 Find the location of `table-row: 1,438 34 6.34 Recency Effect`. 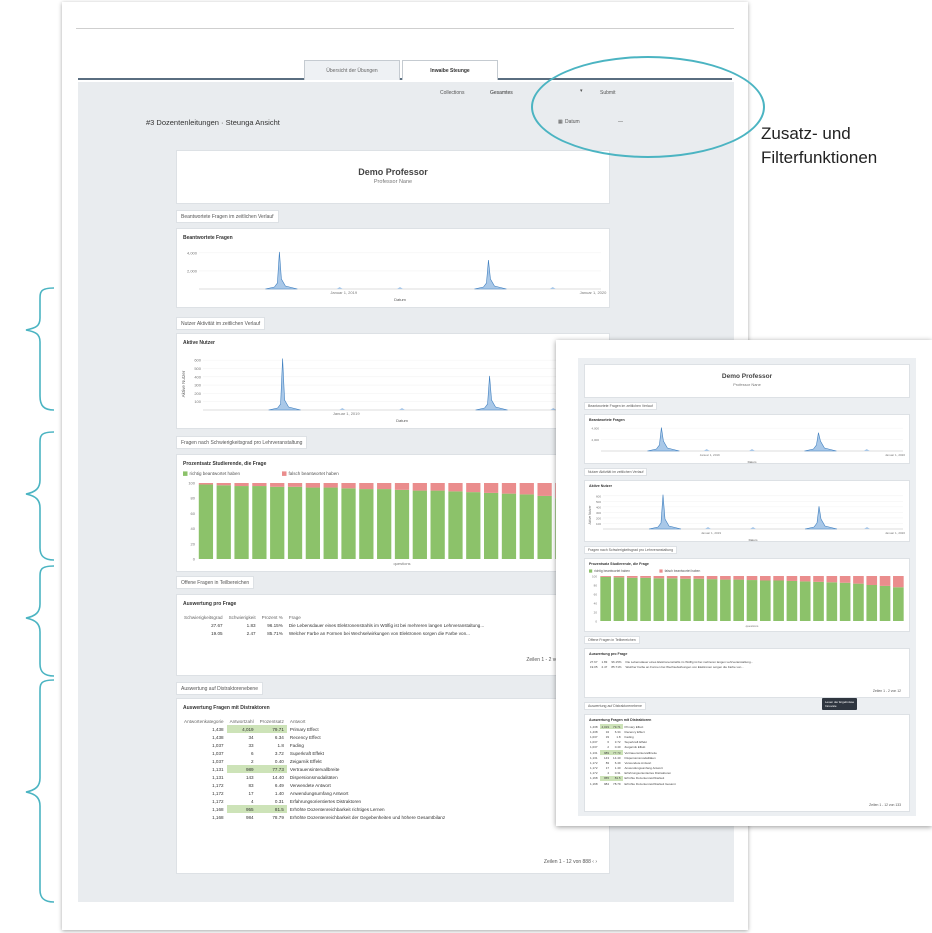

table-row: 1,438 34 6.34 Recency Effect is located at coordinates (314, 737).